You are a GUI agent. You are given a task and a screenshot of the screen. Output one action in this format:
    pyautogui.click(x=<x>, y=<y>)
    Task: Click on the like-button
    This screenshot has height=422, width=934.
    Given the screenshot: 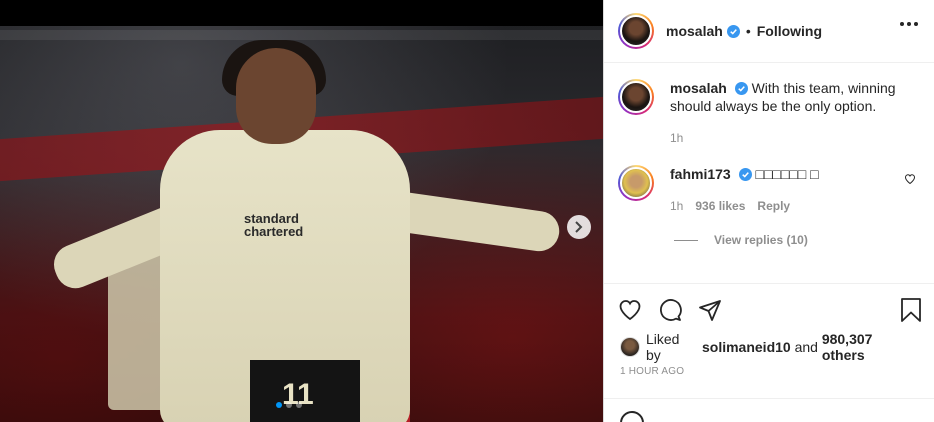 What is the action you would take?
    pyautogui.click(x=630, y=310)
    